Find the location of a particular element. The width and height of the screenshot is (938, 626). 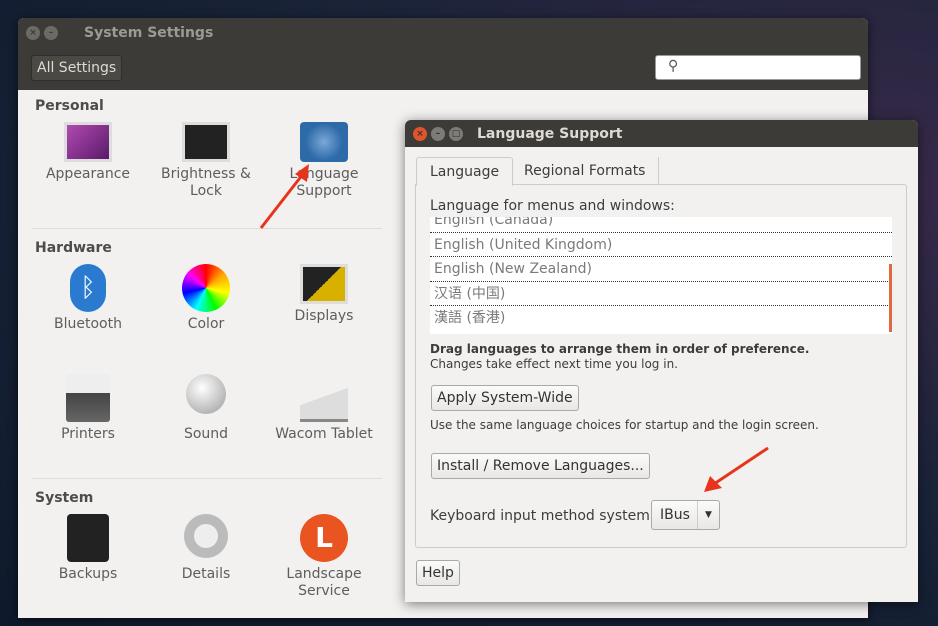

title-bar: × – System Settings is located at coordinates (443, 33).